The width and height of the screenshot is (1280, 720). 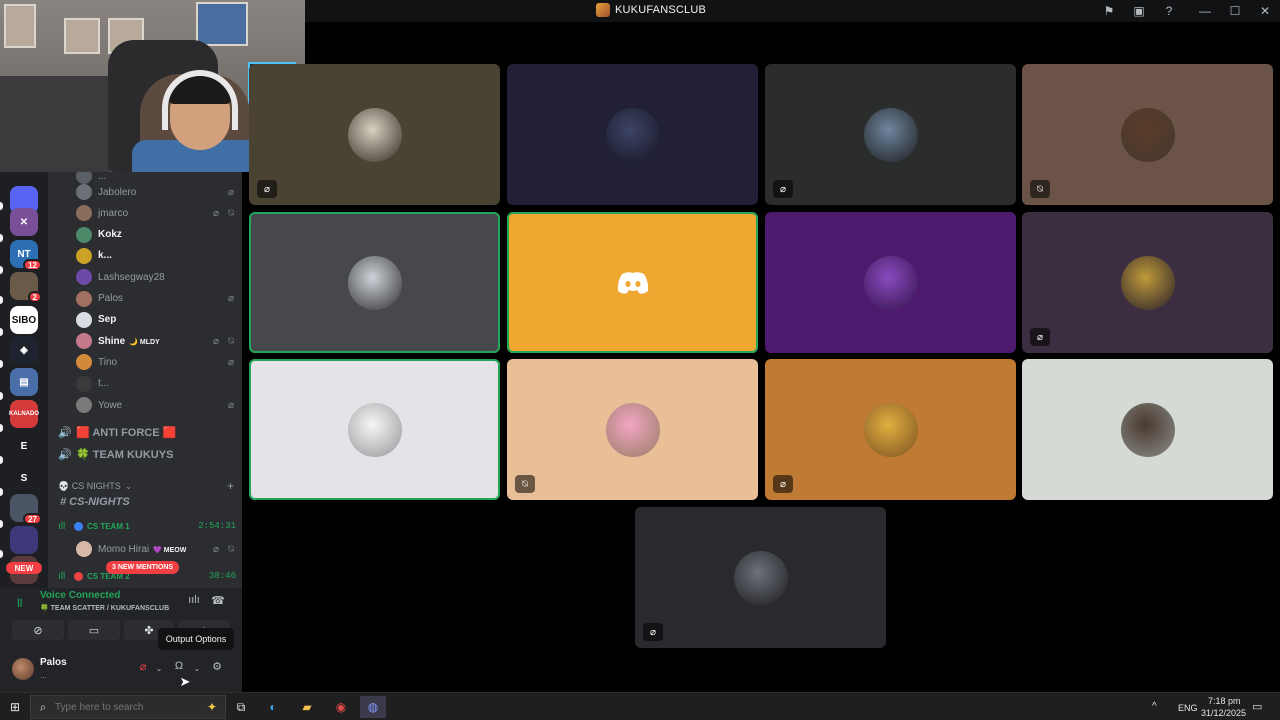 What do you see at coordinates (241, 707) in the screenshot?
I see `task-view-icon: ⧉` at bounding box center [241, 707].